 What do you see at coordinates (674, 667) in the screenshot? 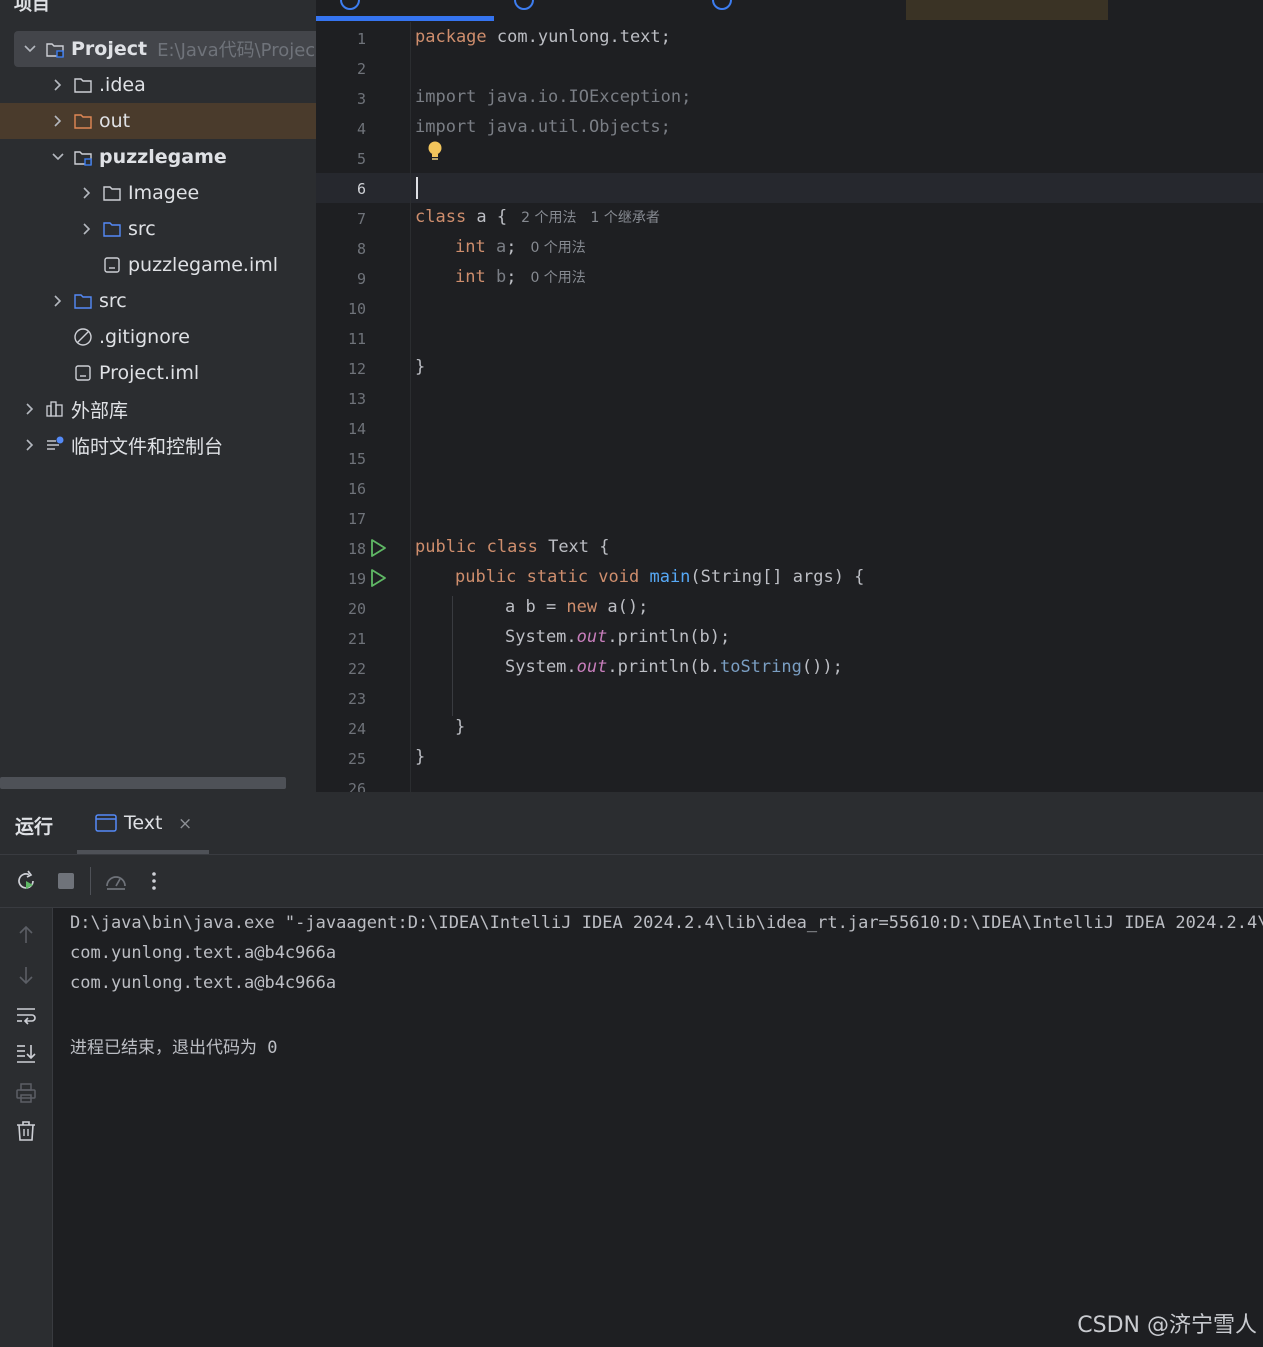
I see `code-line-22: System.out.println(b.toString());` at bounding box center [674, 667].